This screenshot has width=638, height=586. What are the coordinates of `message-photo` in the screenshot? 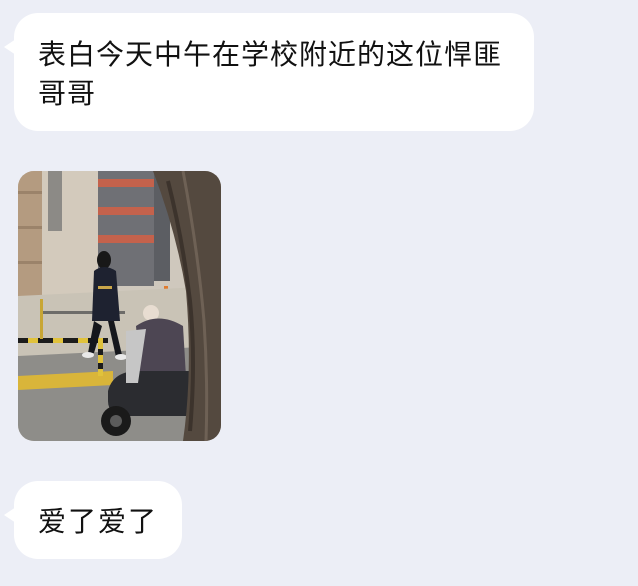 It's located at (119, 306).